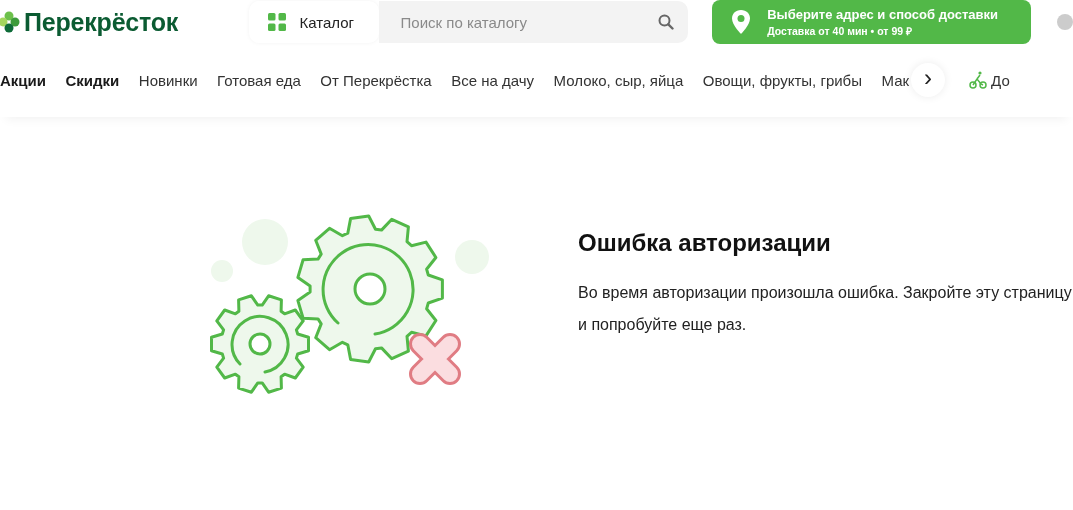  I want to click on category-link: Мак, so click(895, 80).